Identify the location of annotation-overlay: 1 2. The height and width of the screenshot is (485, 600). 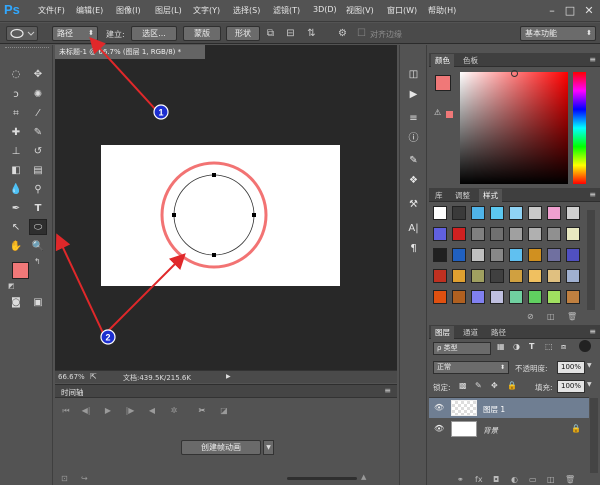
(120, 191).